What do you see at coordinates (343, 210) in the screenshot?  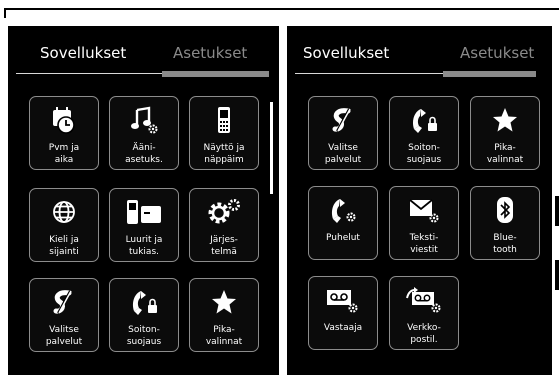 I see `phone-settings-icon` at bounding box center [343, 210].